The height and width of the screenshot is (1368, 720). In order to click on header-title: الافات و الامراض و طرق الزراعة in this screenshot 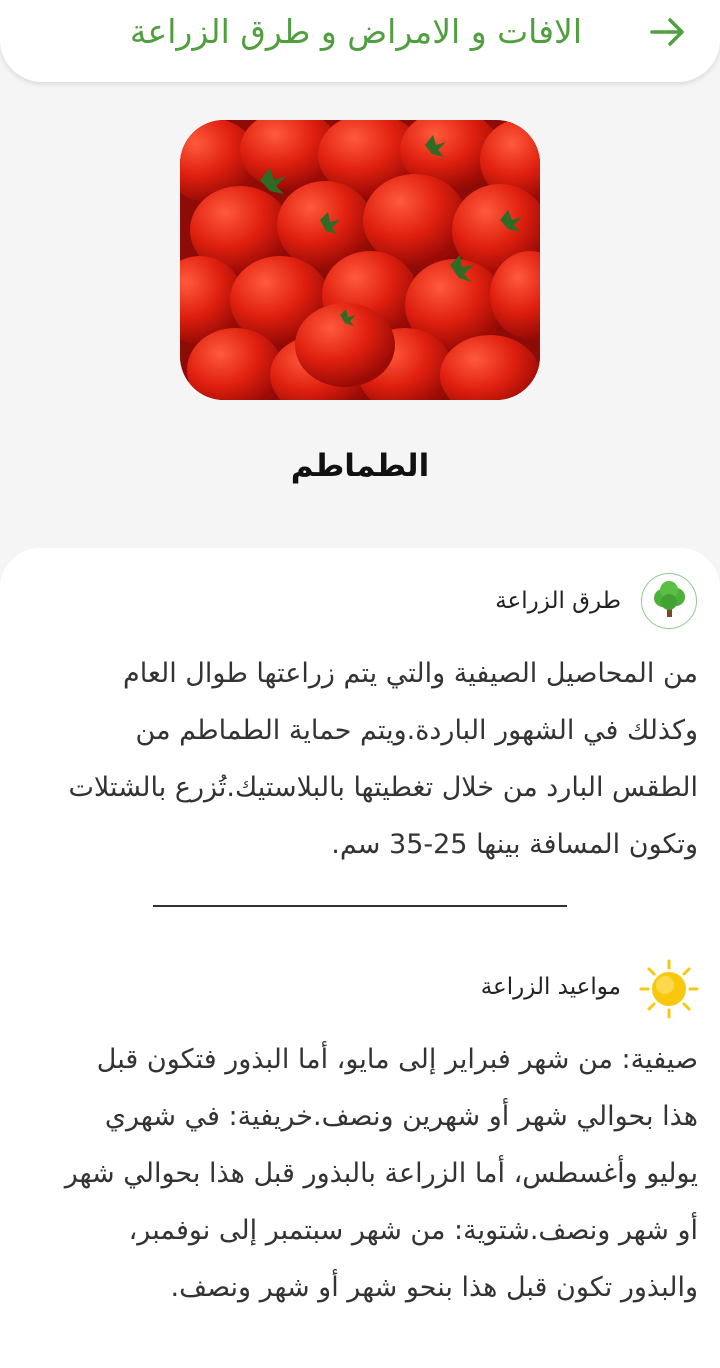, I will do `click(355, 31)`.